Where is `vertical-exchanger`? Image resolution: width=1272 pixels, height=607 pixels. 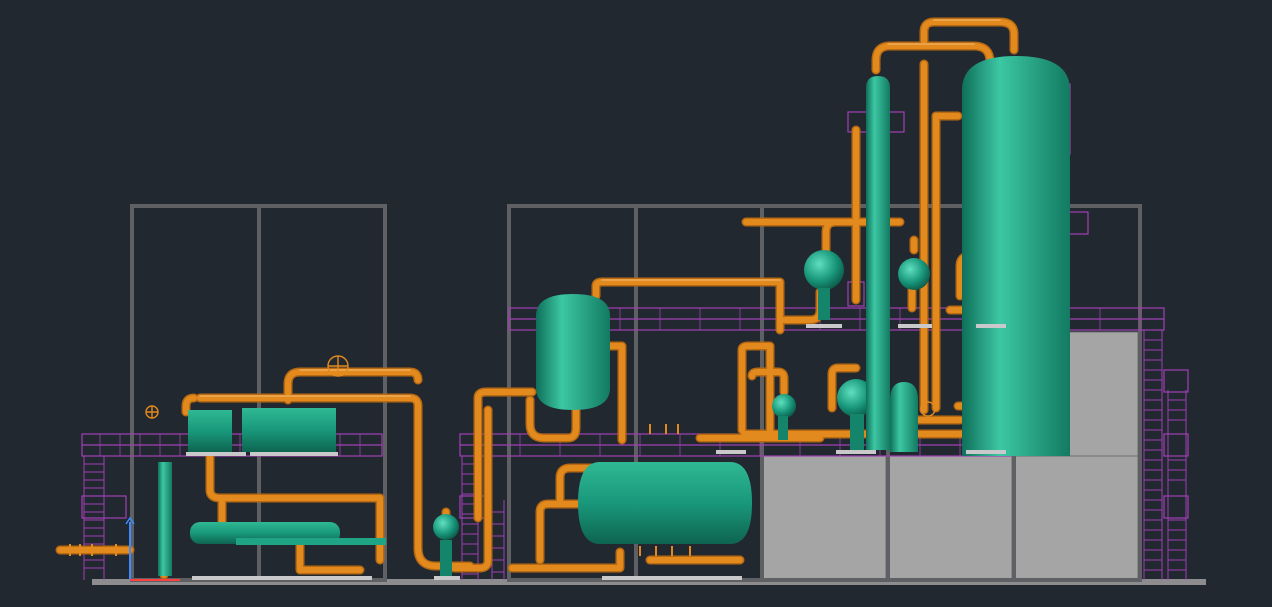
vertical-exchanger is located at coordinates (165, 519).